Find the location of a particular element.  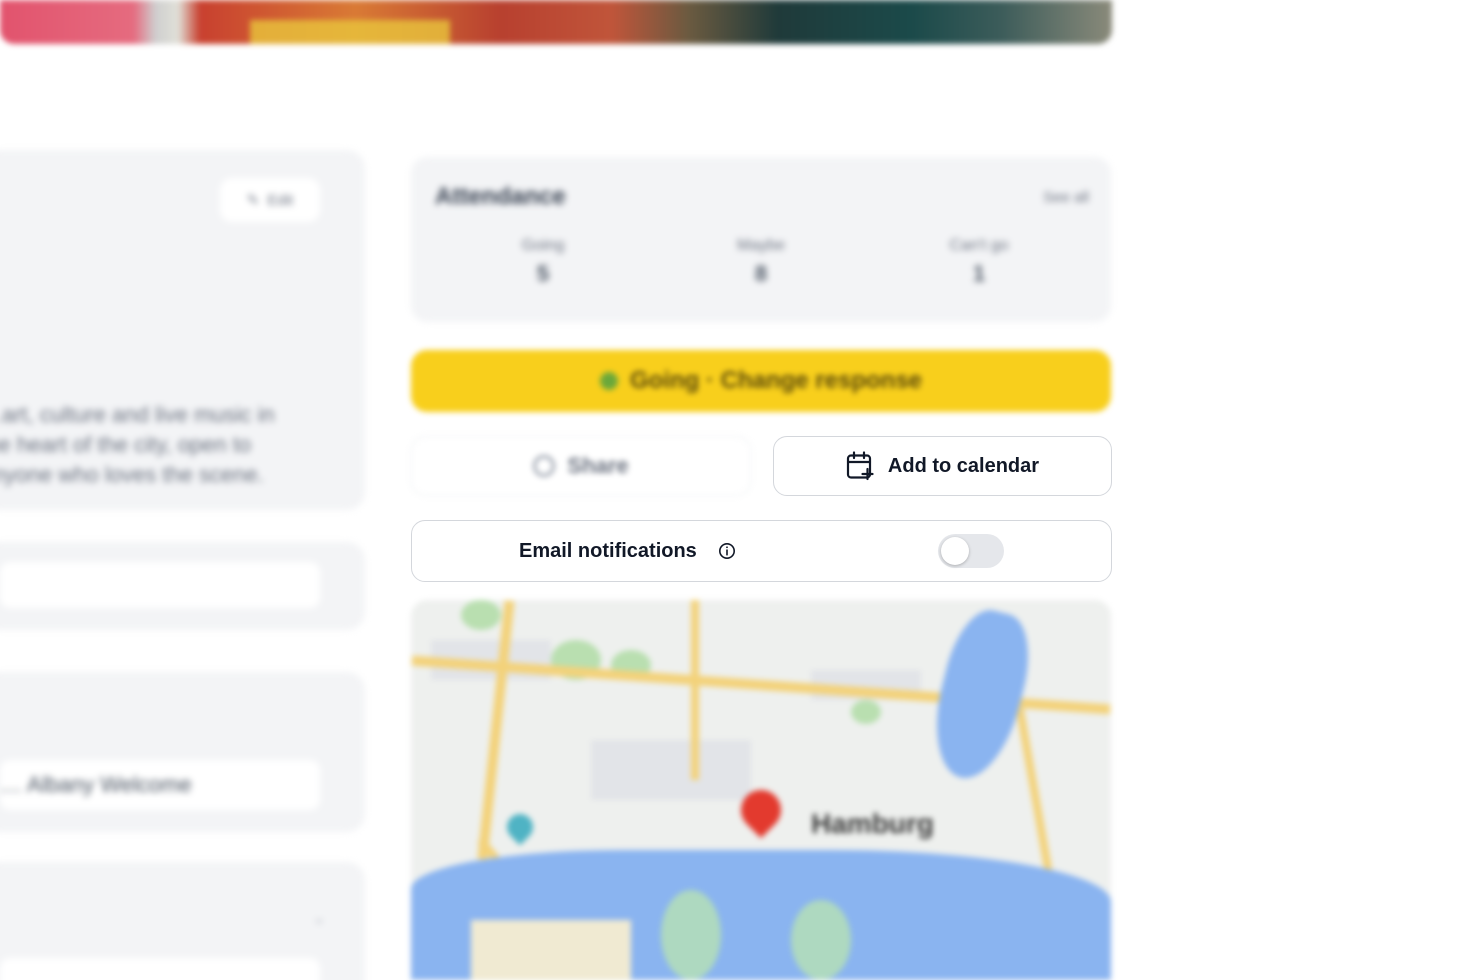

share-button: Share is located at coordinates (581, 466).